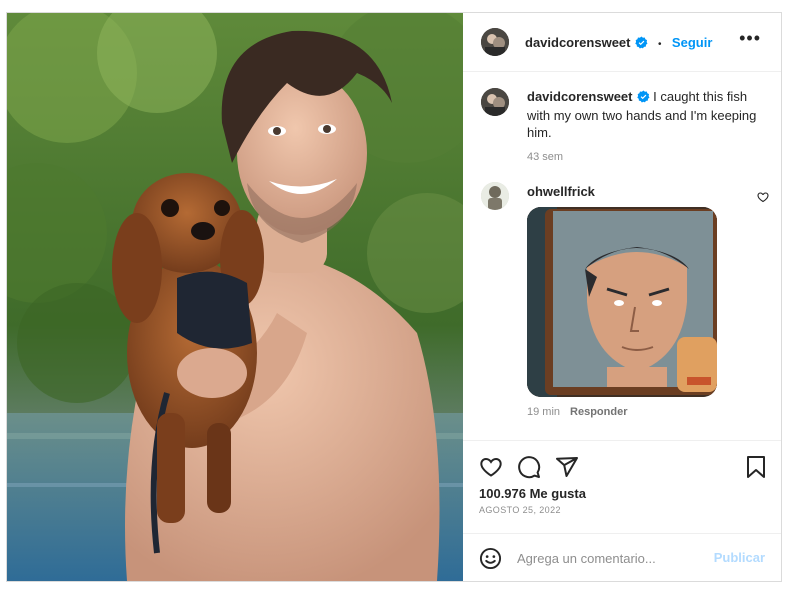 The image size is (800, 598). Describe the element at coordinates (529, 469) in the screenshot. I see `comment-icon` at that location.